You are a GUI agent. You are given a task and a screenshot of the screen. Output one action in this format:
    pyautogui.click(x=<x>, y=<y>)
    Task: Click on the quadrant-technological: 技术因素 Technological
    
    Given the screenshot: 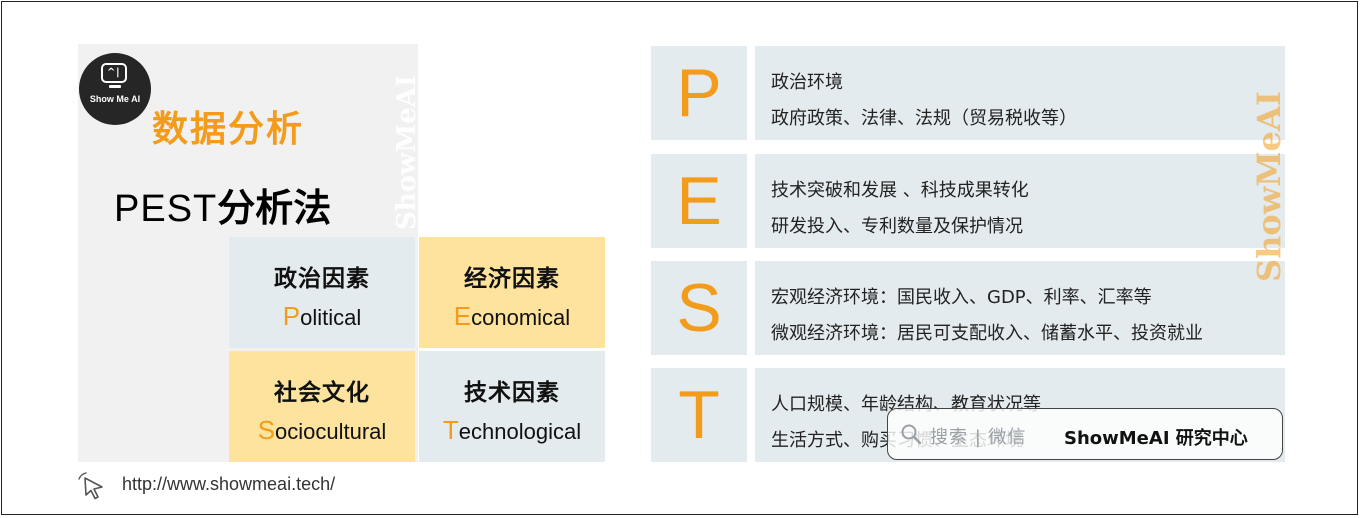 What is the action you would take?
    pyautogui.click(x=512, y=406)
    